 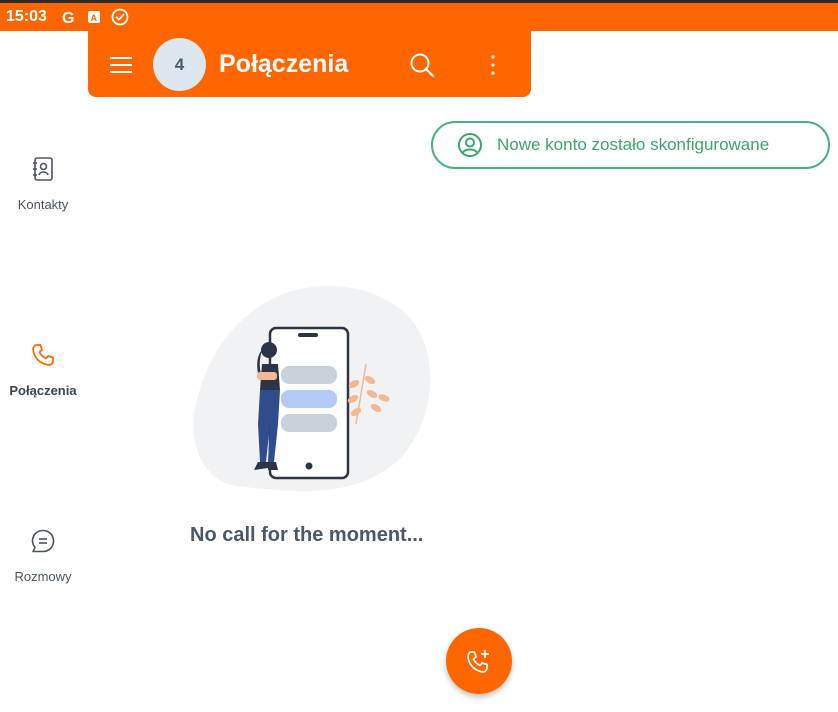 I want to click on google-icon: G, so click(x=69, y=17).